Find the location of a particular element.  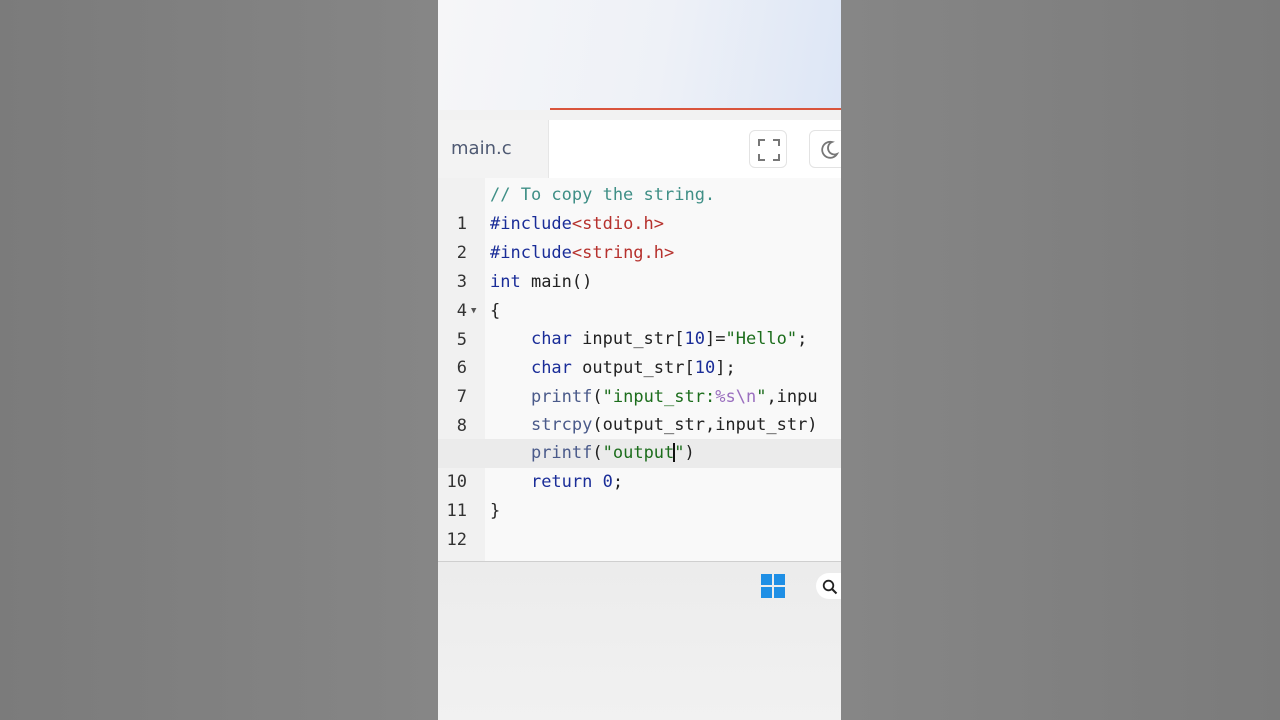

editor-tabbar: main.c is located at coordinates (639, 149).